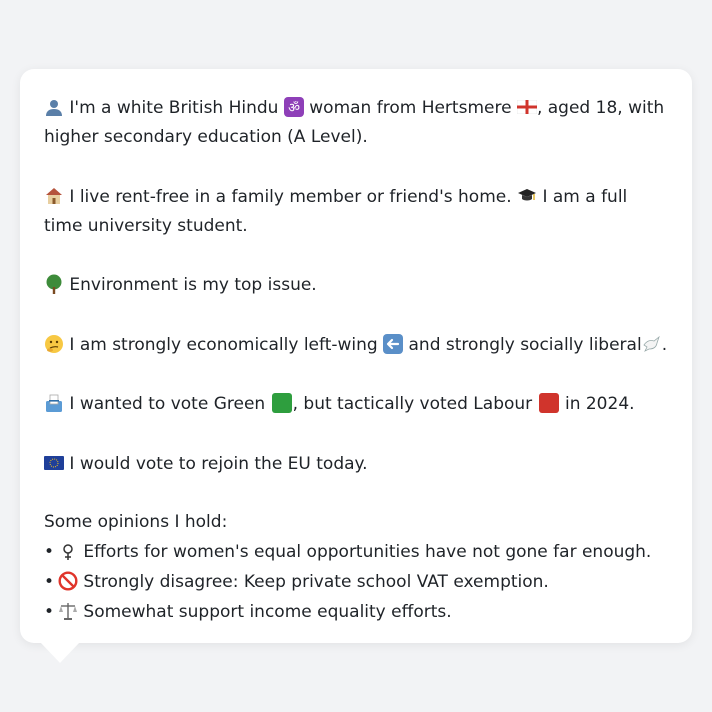 The height and width of the screenshot is (712, 712). I want to click on left-arrow-icon, so click(393, 344).